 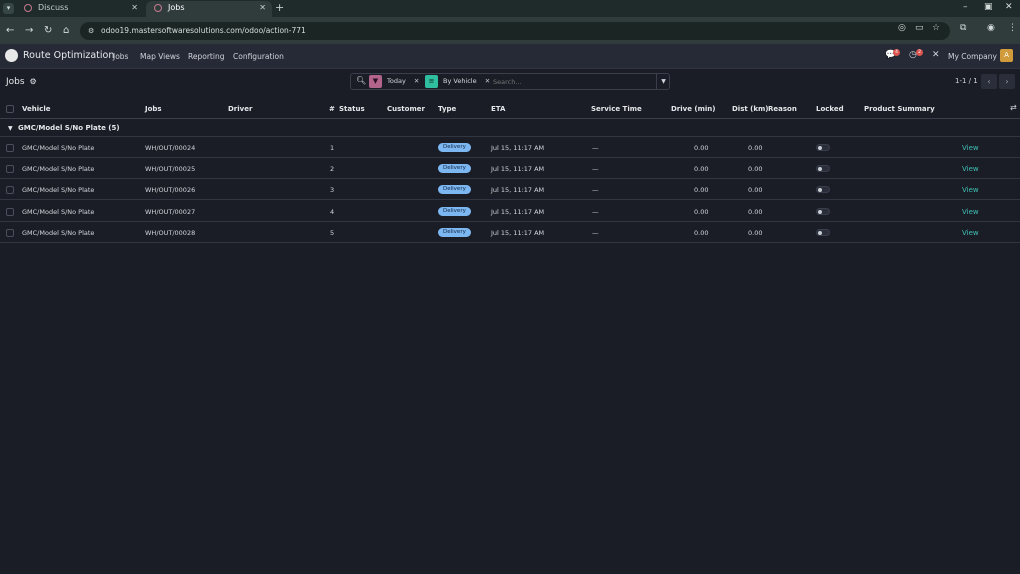 What do you see at coordinates (153, 109) in the screenshot?
I see `column-jobs: Jobs` at bounding box center [153, 109].